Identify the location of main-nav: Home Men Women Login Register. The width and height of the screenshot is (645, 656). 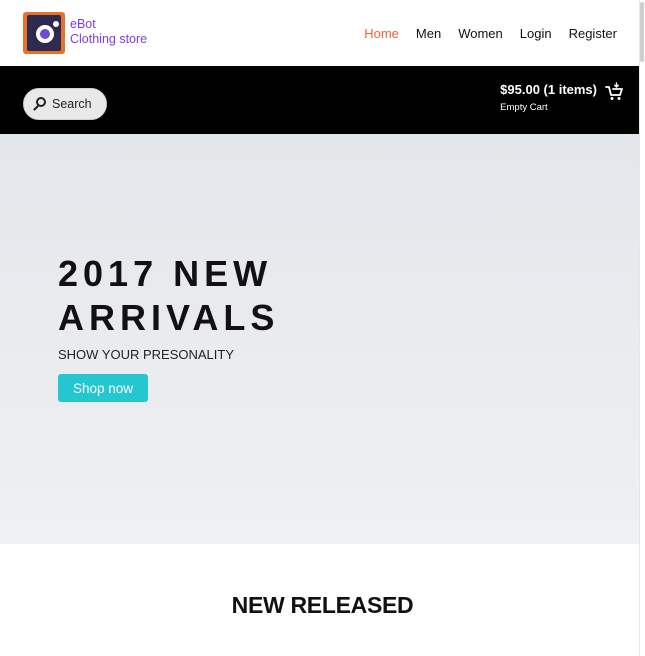
(490, 33).